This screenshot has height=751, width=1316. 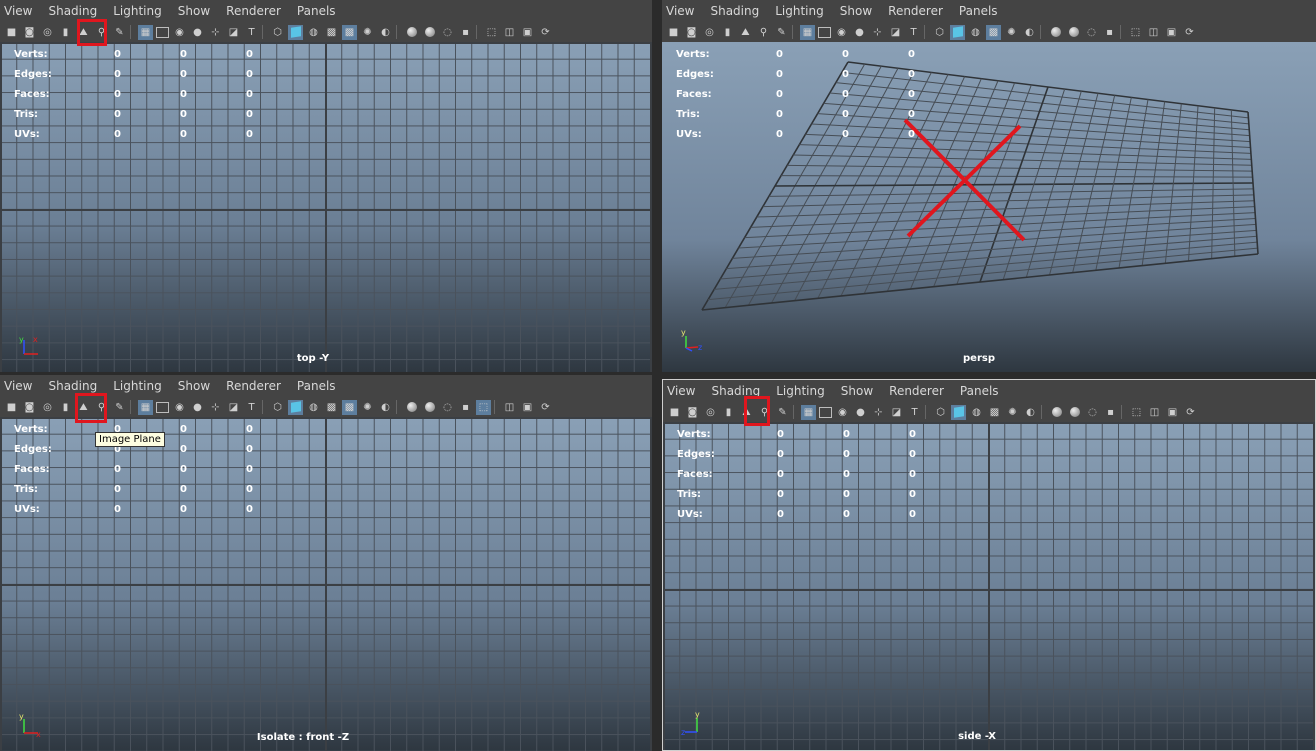 I want to click on default-material-icon: ◍, so click(x=975, y=32).